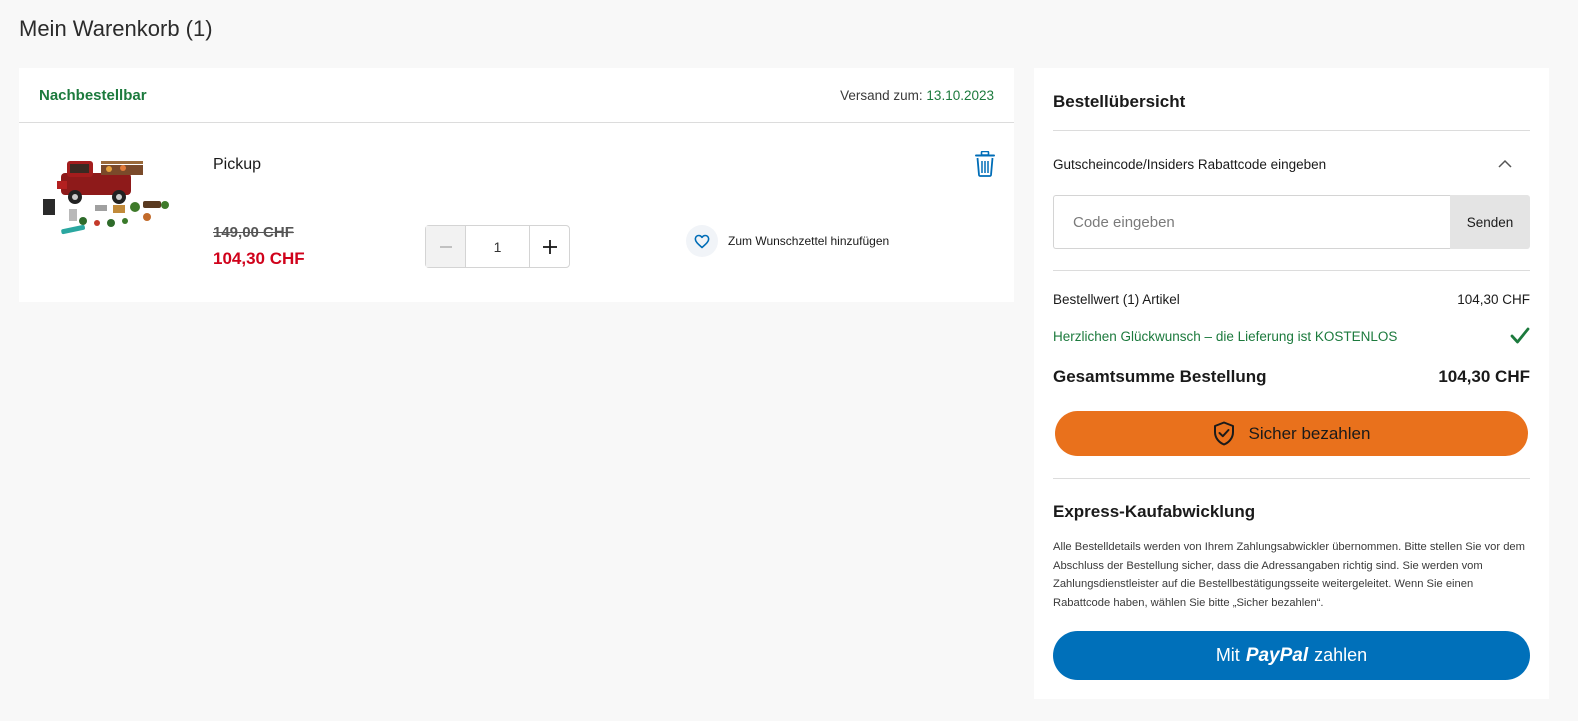 The image size is (1578, 721). Describe the element at coordinates (1160, 376) in the screenshot. I see `order-total-label: Gesamtsumme Bestellung` at that location.